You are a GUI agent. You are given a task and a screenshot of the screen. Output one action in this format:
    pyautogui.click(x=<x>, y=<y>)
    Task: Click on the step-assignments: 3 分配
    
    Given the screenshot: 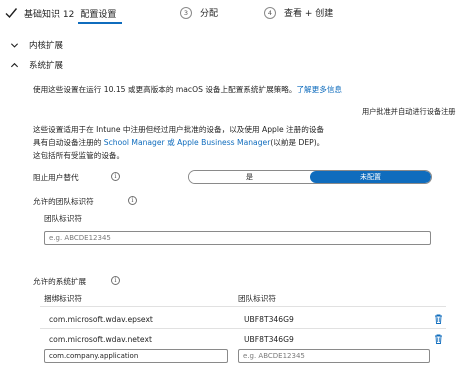 What is the action you would take?
    pyautogui.click(x=199, y=12)
    